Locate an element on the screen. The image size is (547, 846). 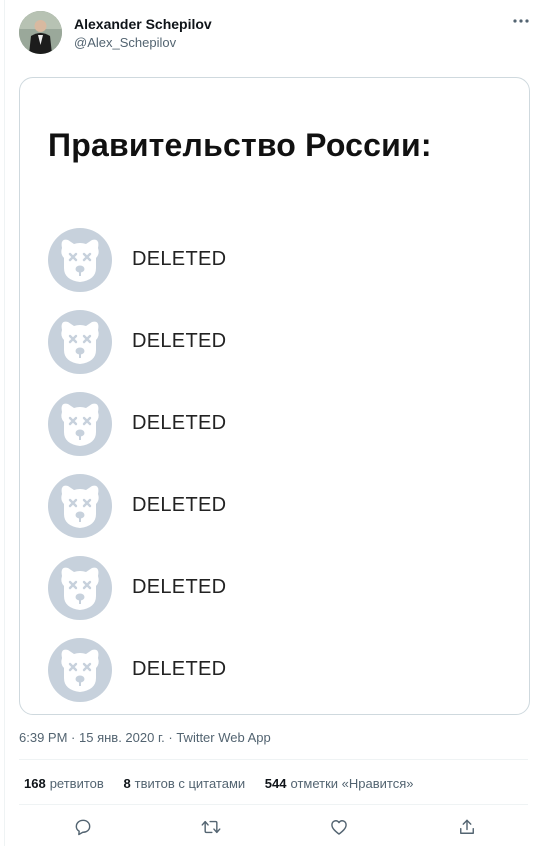
like-button is located at coordinates (339, 827).